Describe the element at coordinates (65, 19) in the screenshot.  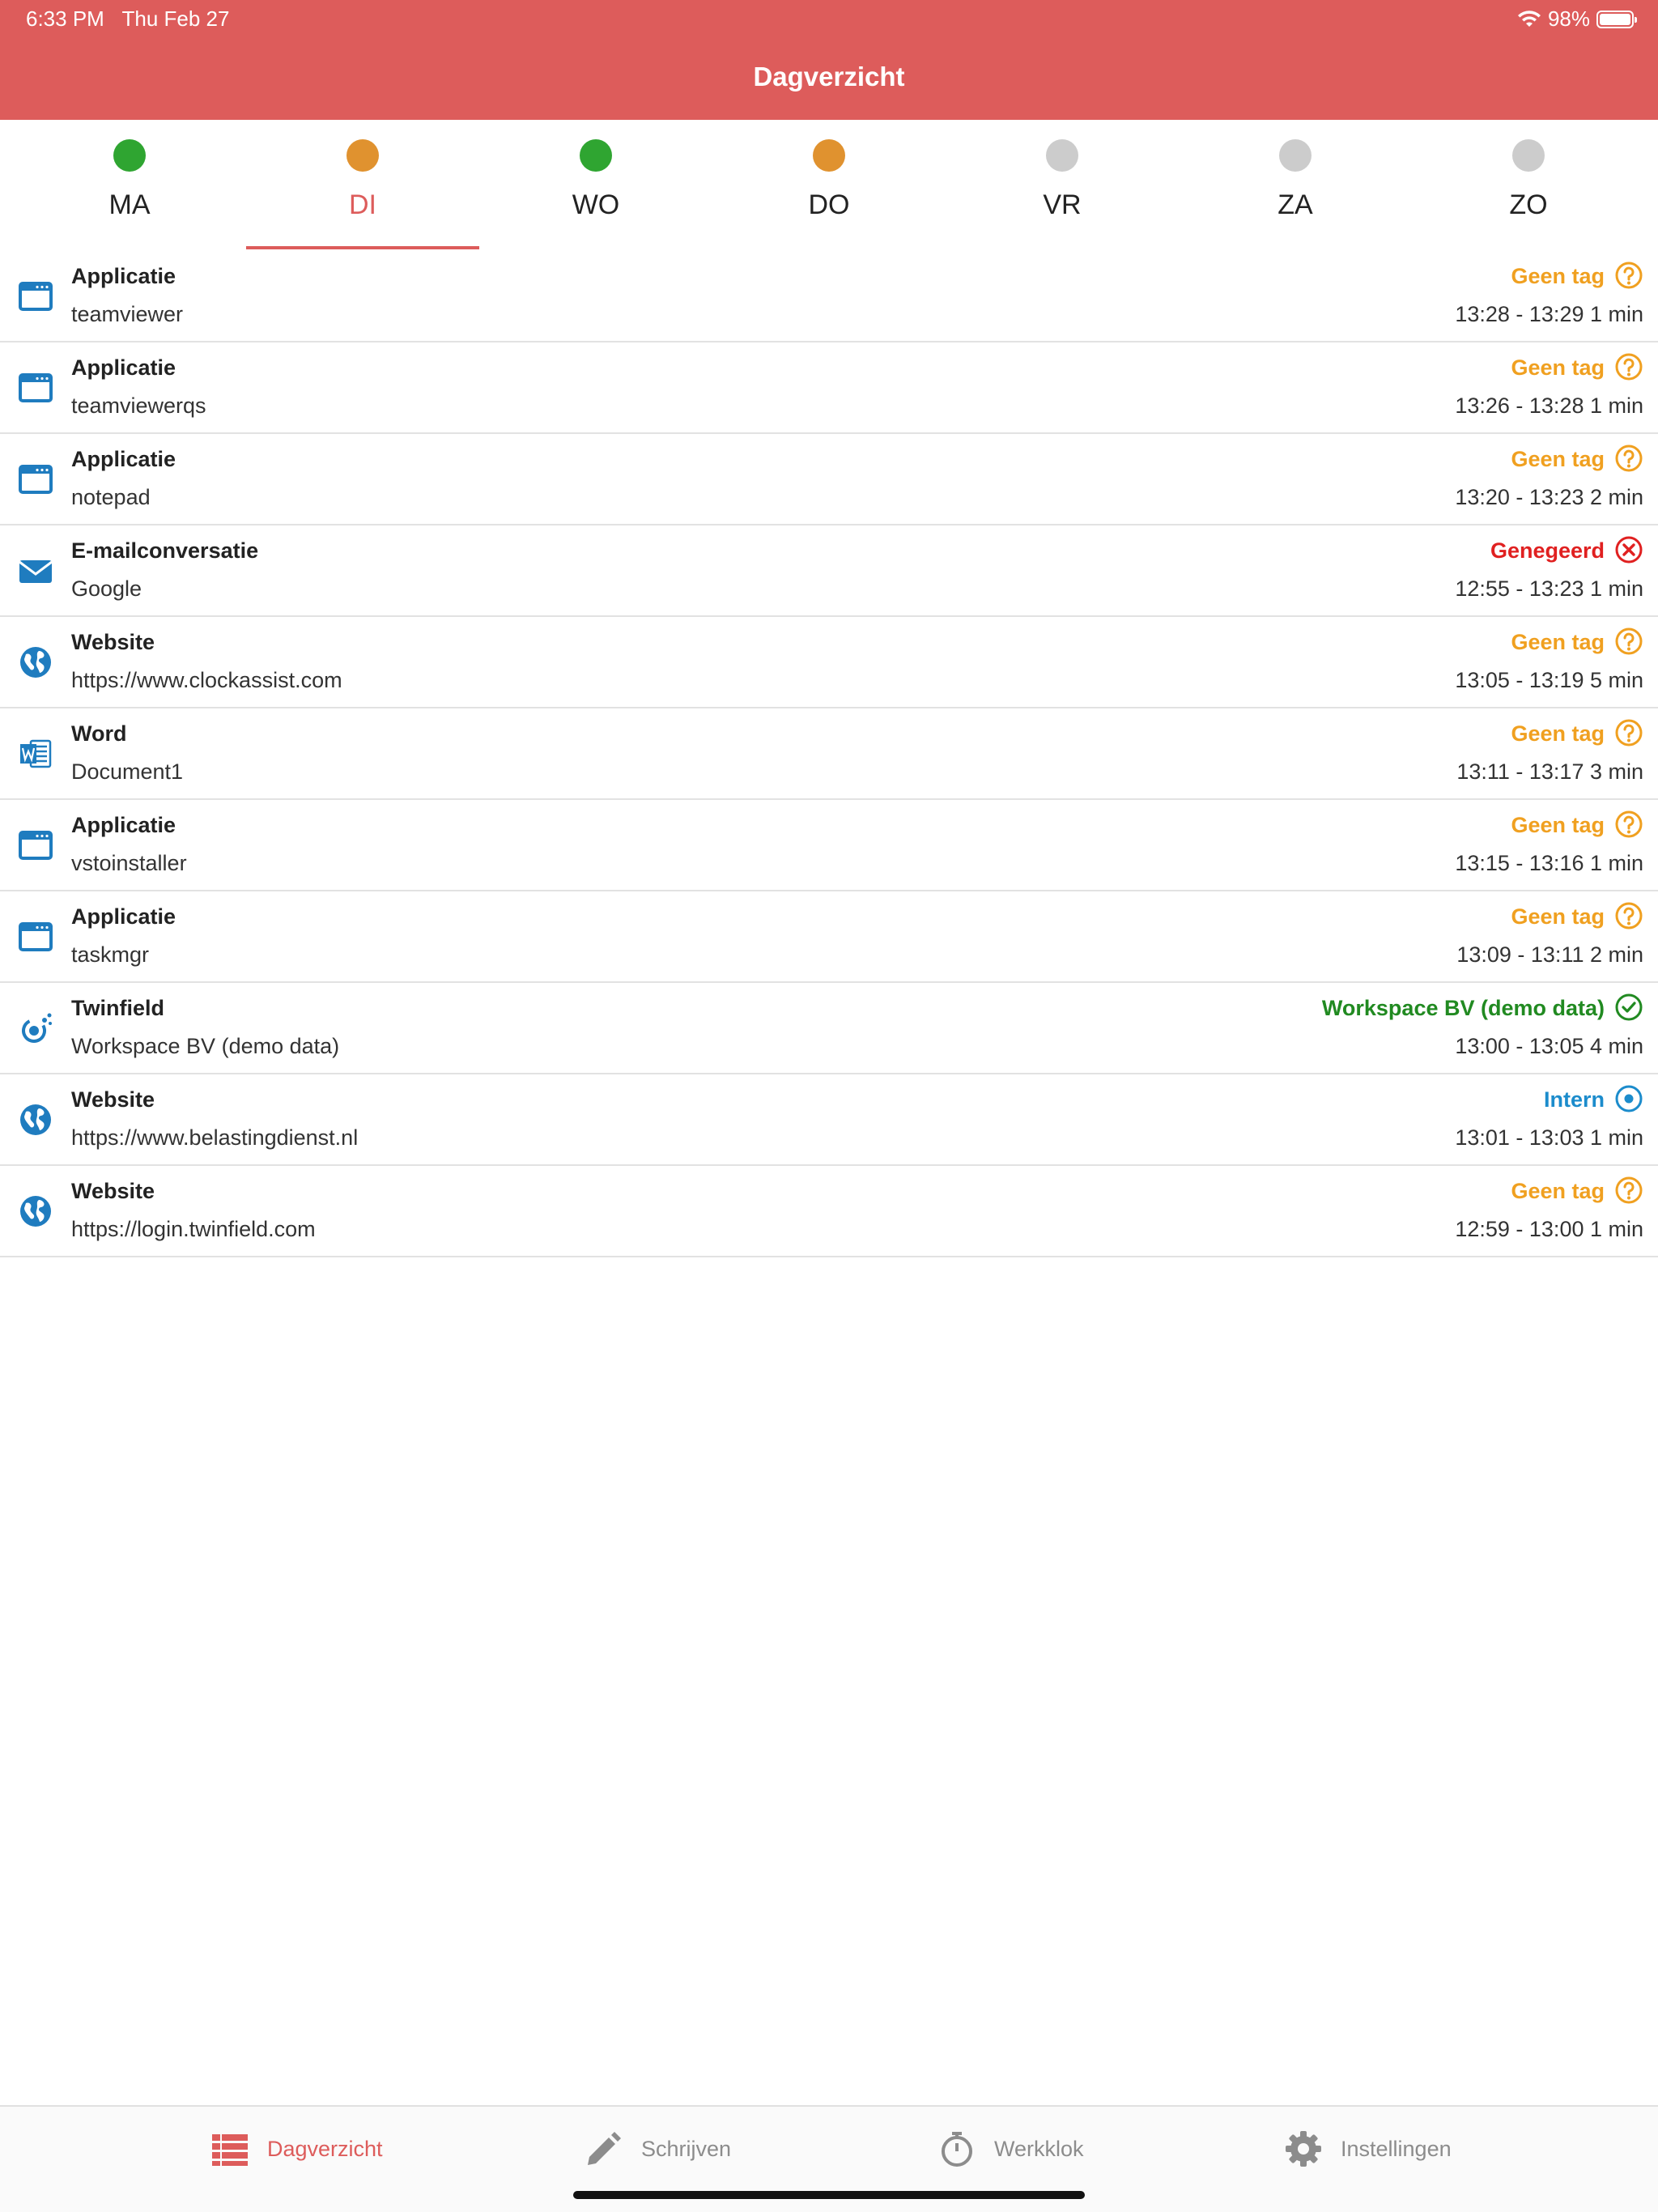
I see `status-clock: 6:33 PM` at that location.